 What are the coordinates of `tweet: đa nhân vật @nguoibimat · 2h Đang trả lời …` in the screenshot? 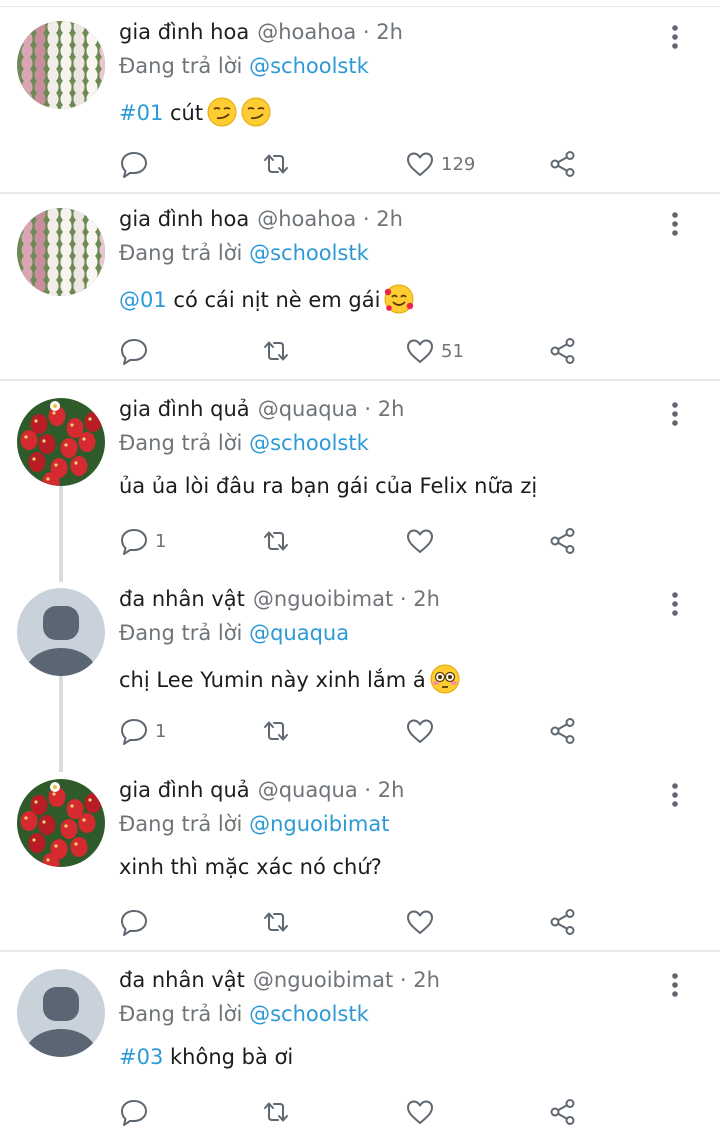 It's located at (360, 1051).